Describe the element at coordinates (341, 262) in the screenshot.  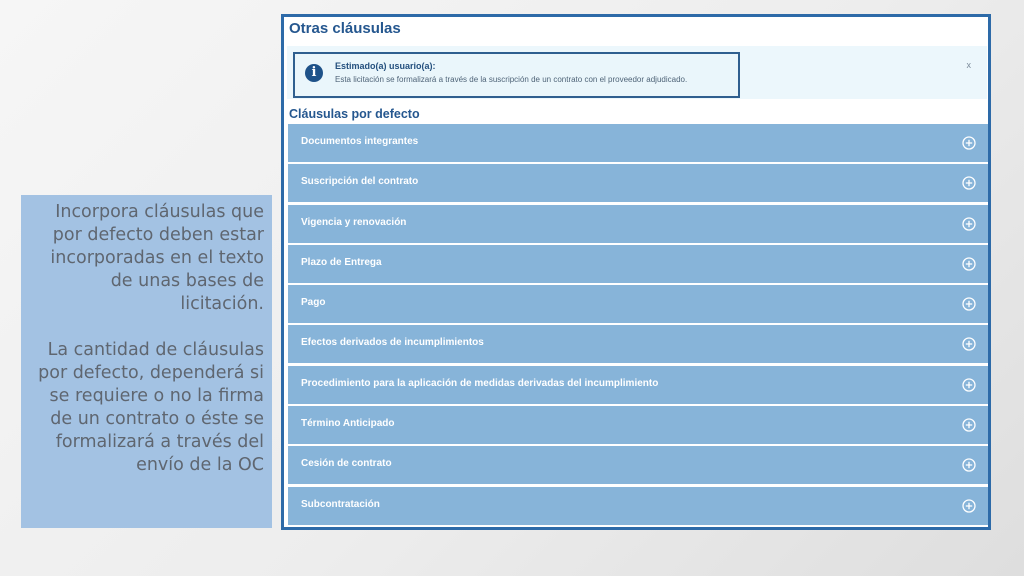
I see `clause-label: Plazo de Entrega` at that location.